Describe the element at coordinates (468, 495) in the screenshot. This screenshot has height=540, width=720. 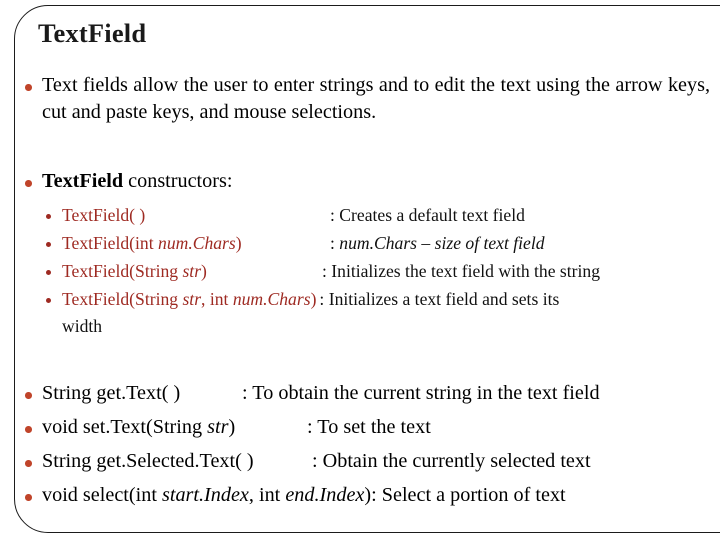
I see `method-description-4: : Select a portion of text` at that location.